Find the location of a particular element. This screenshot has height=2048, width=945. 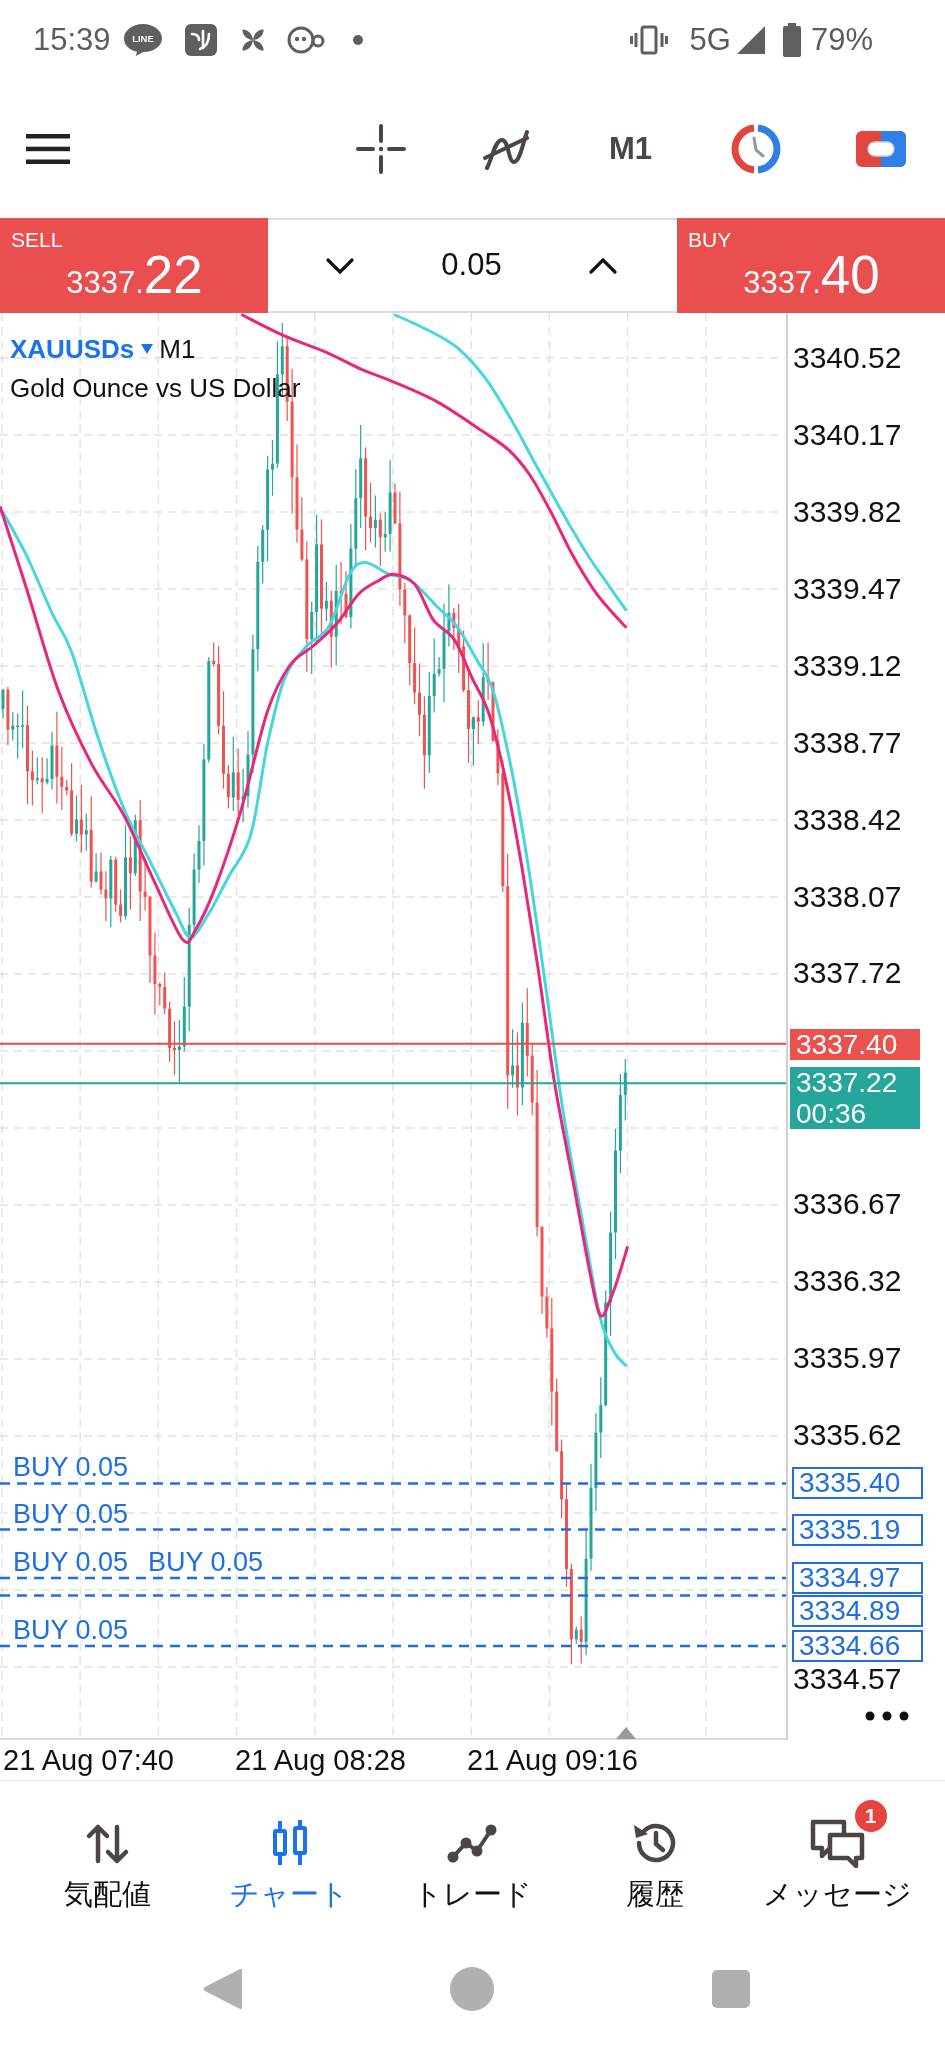

face-icon is located at coordinates (305, 40).